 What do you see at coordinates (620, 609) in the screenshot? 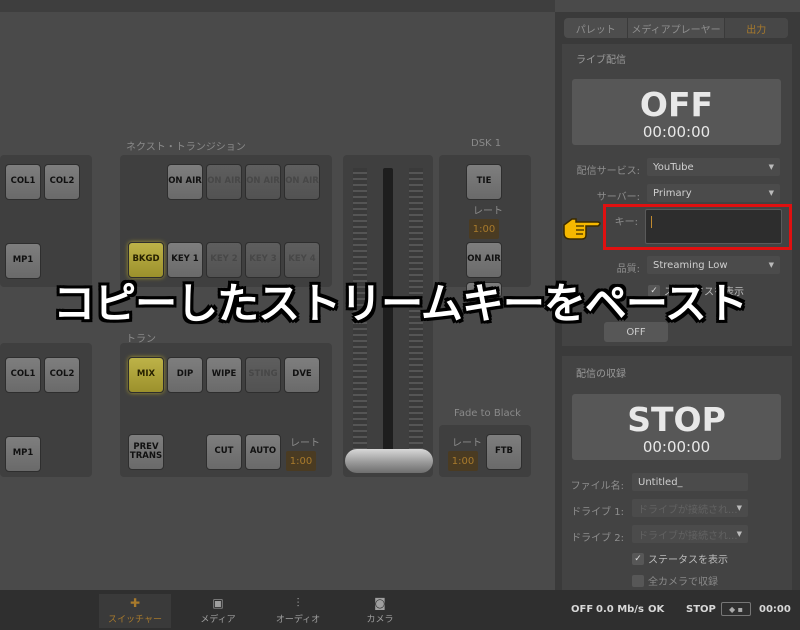
I see `stream-bitrate: 0.0 Mb/s` at bounding box center [620, 609].